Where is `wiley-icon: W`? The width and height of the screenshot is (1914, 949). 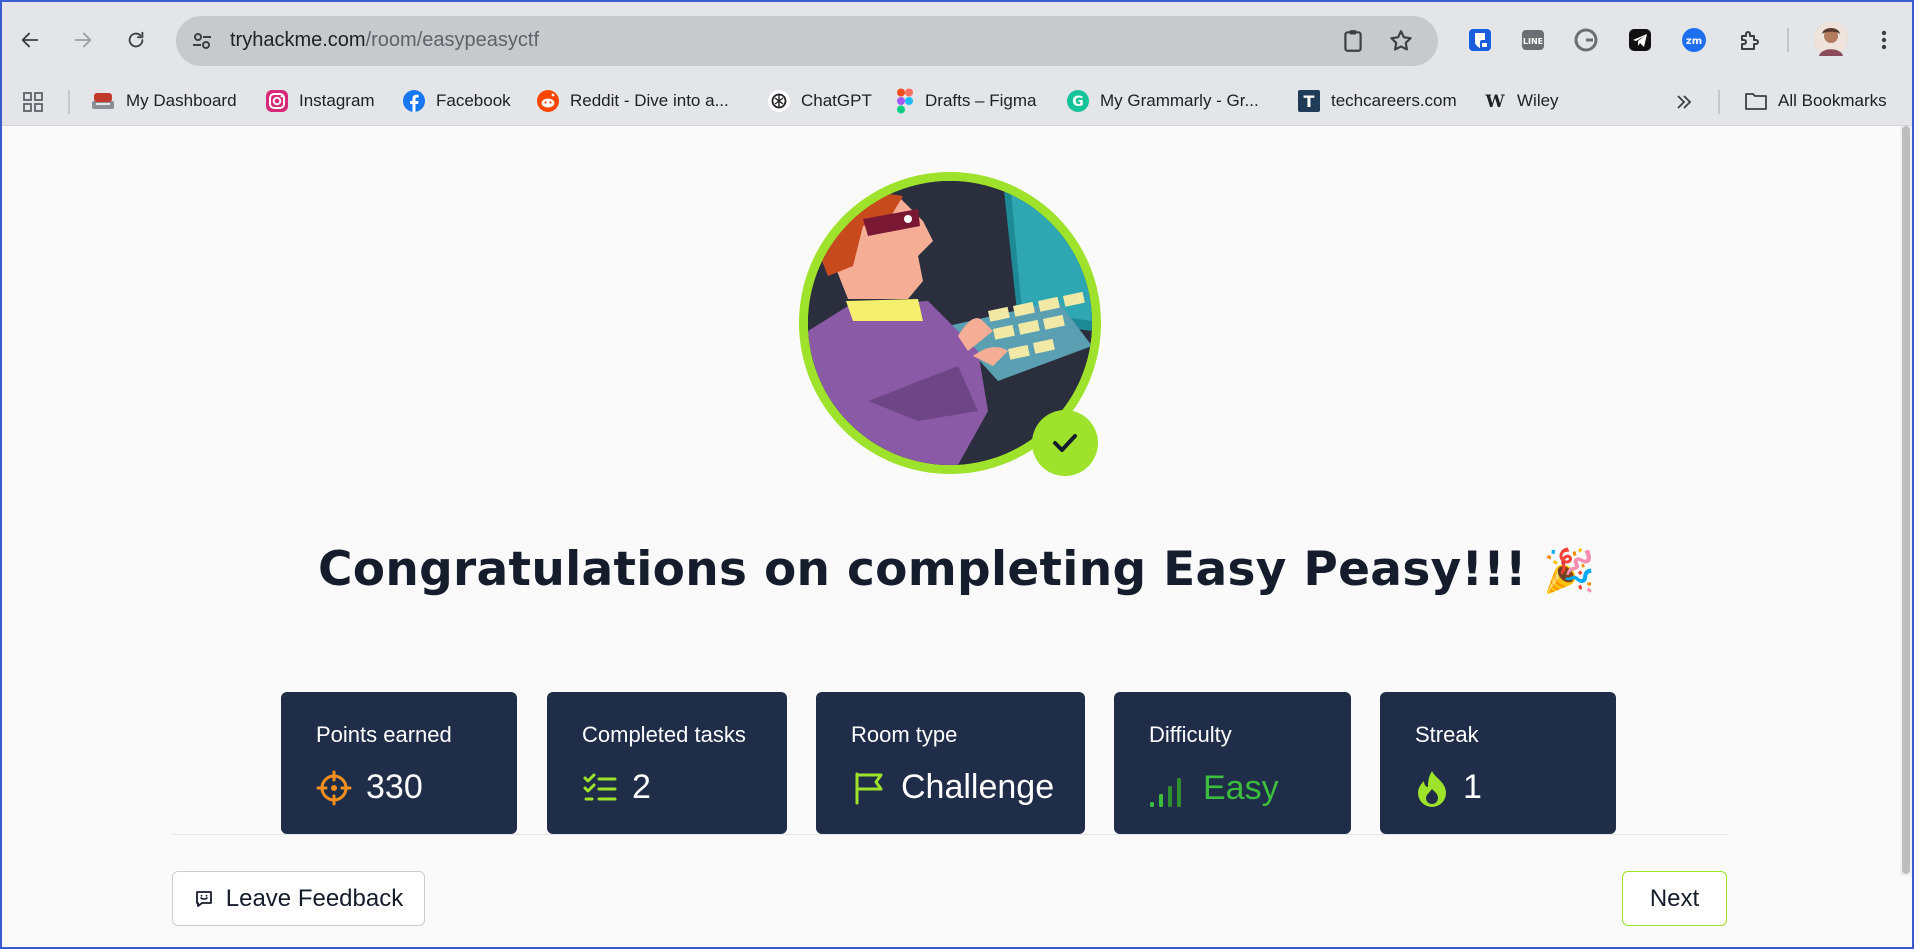 wiley-icon: W is located at coordinates (1494, 102).